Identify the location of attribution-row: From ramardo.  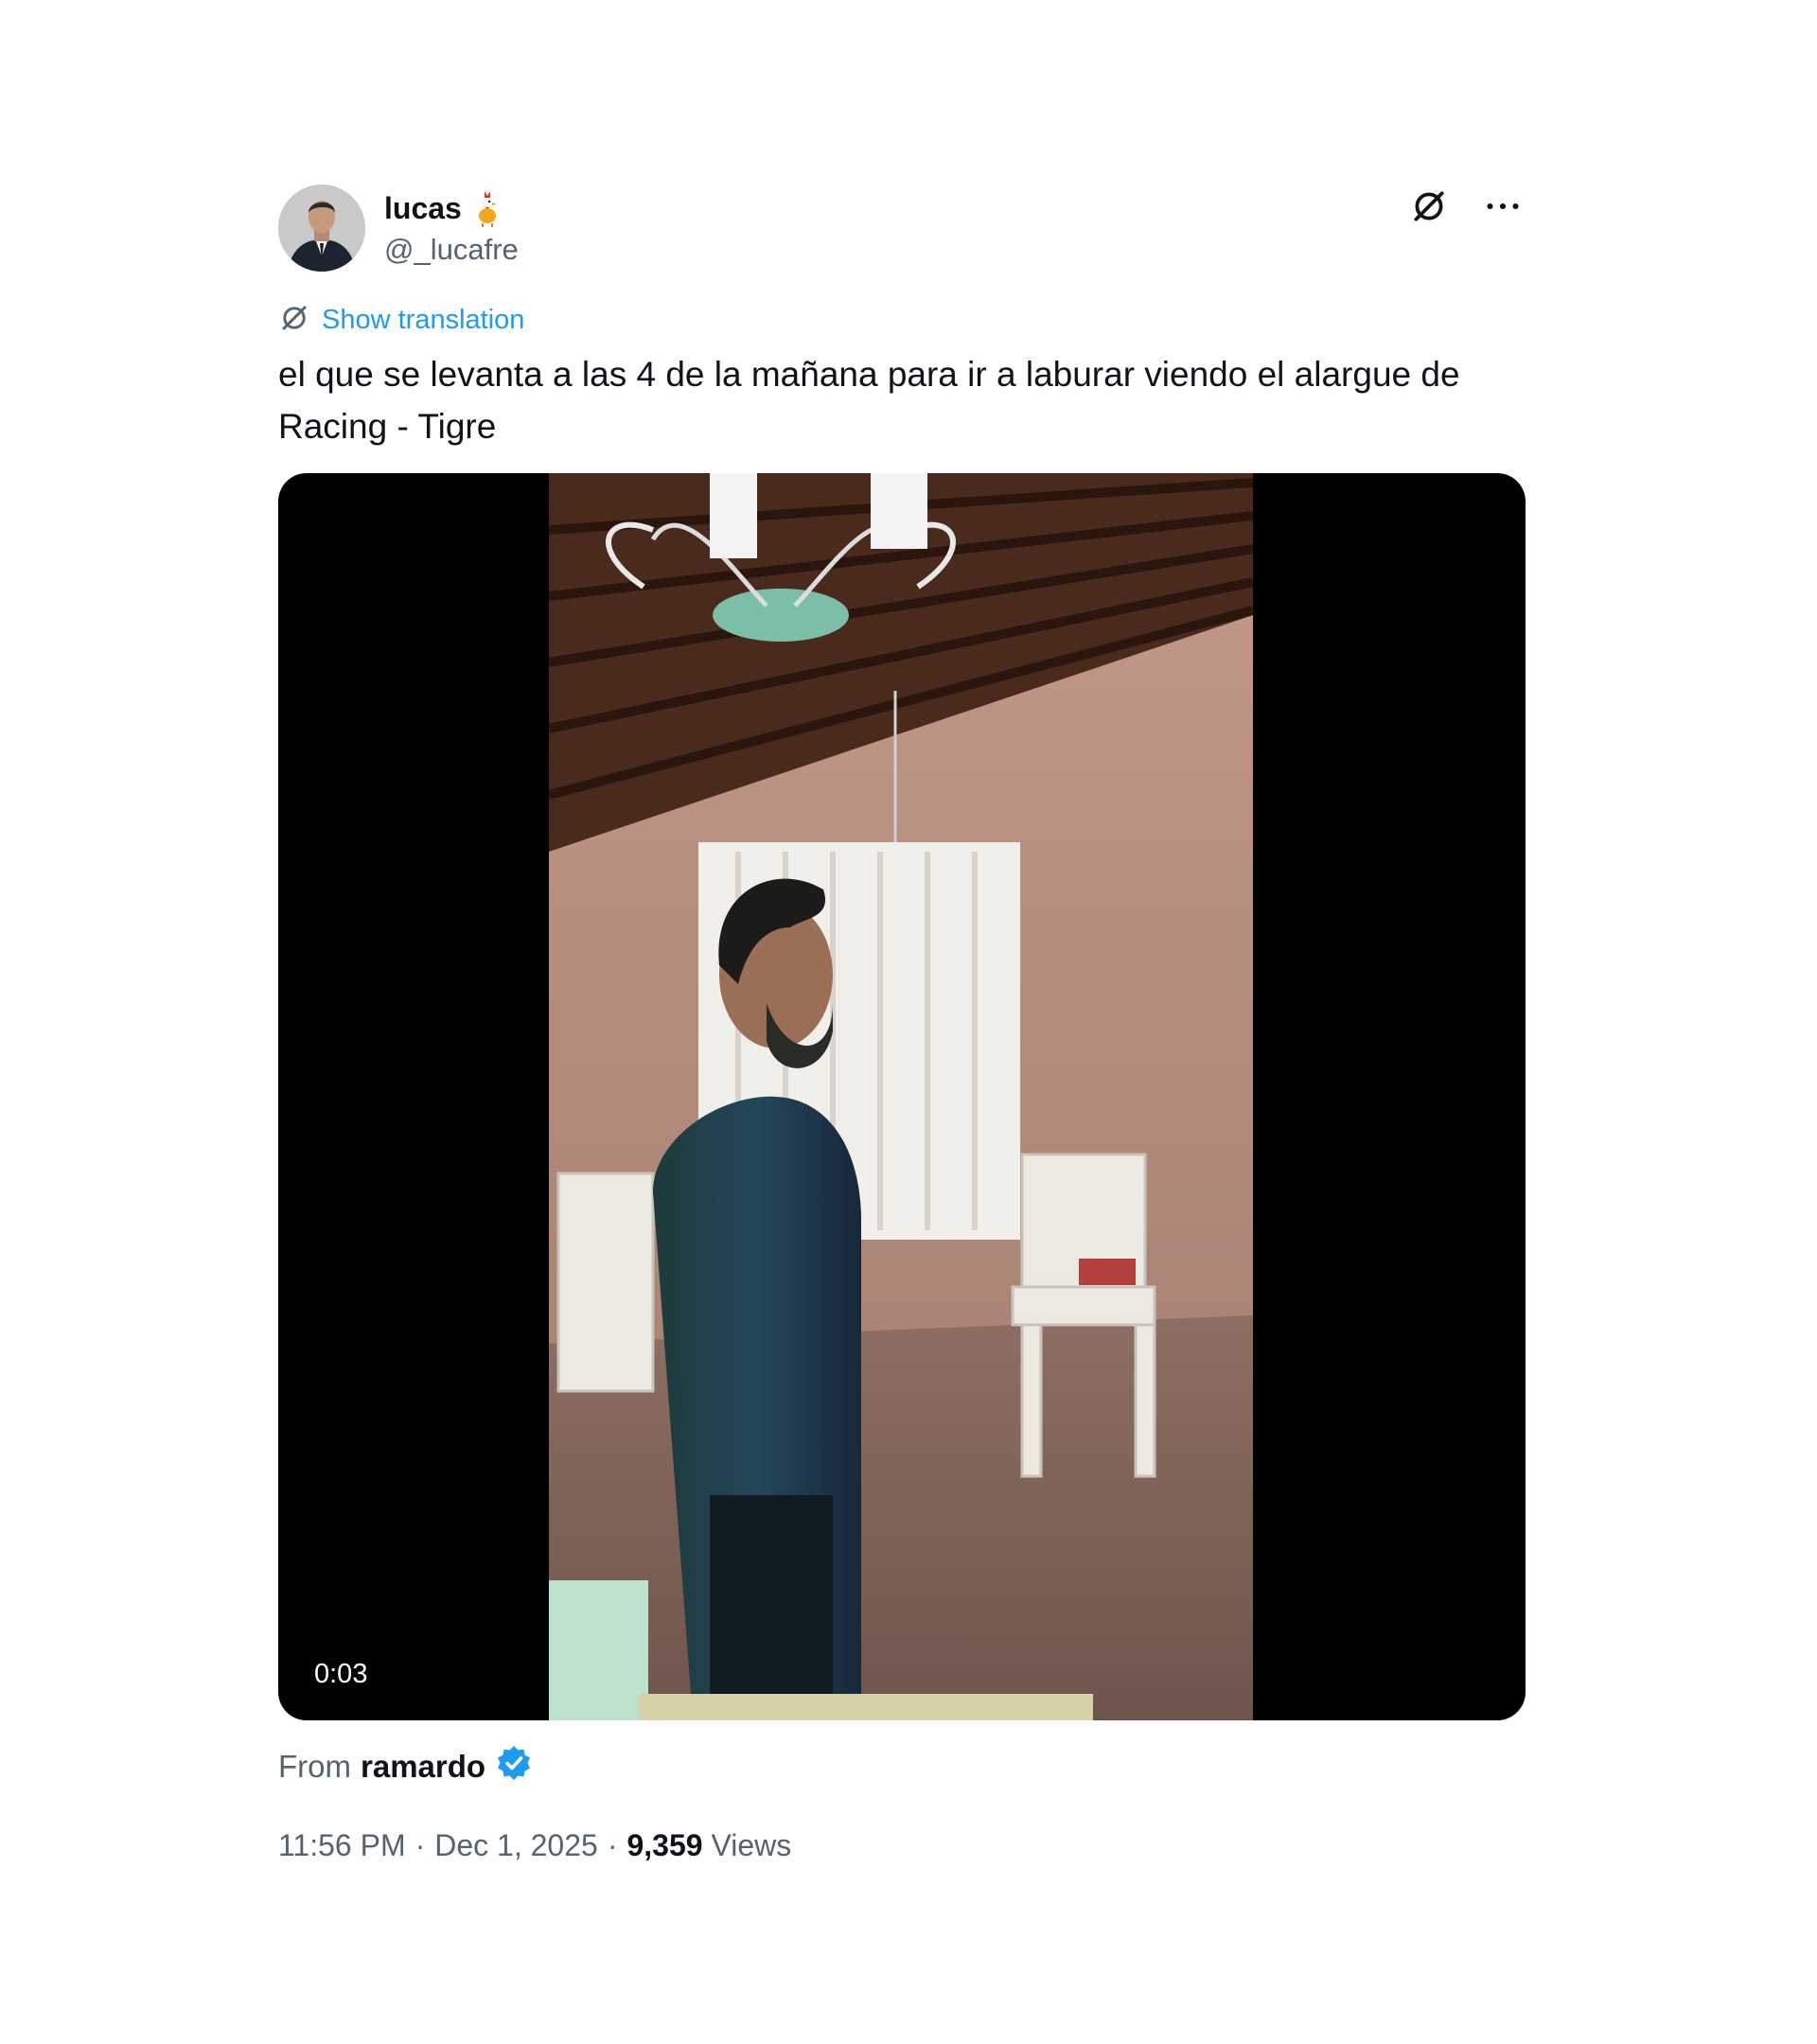
(902, 1766).